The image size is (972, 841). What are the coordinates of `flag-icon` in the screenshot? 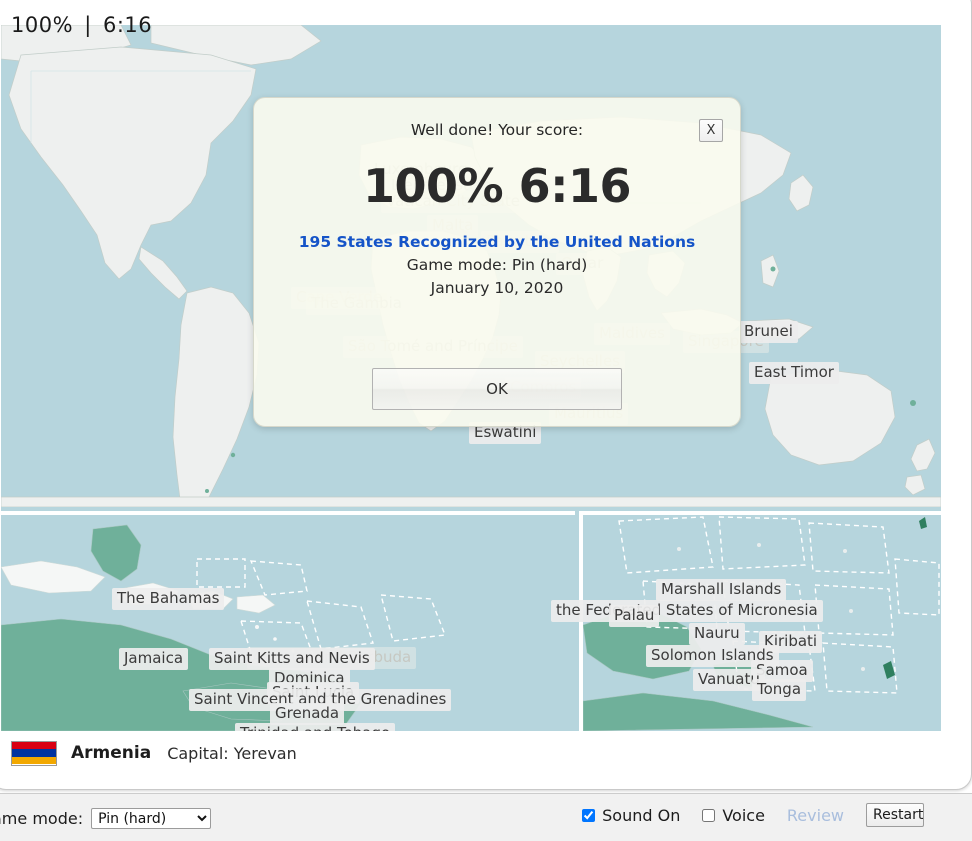 It's located at (34, 753).